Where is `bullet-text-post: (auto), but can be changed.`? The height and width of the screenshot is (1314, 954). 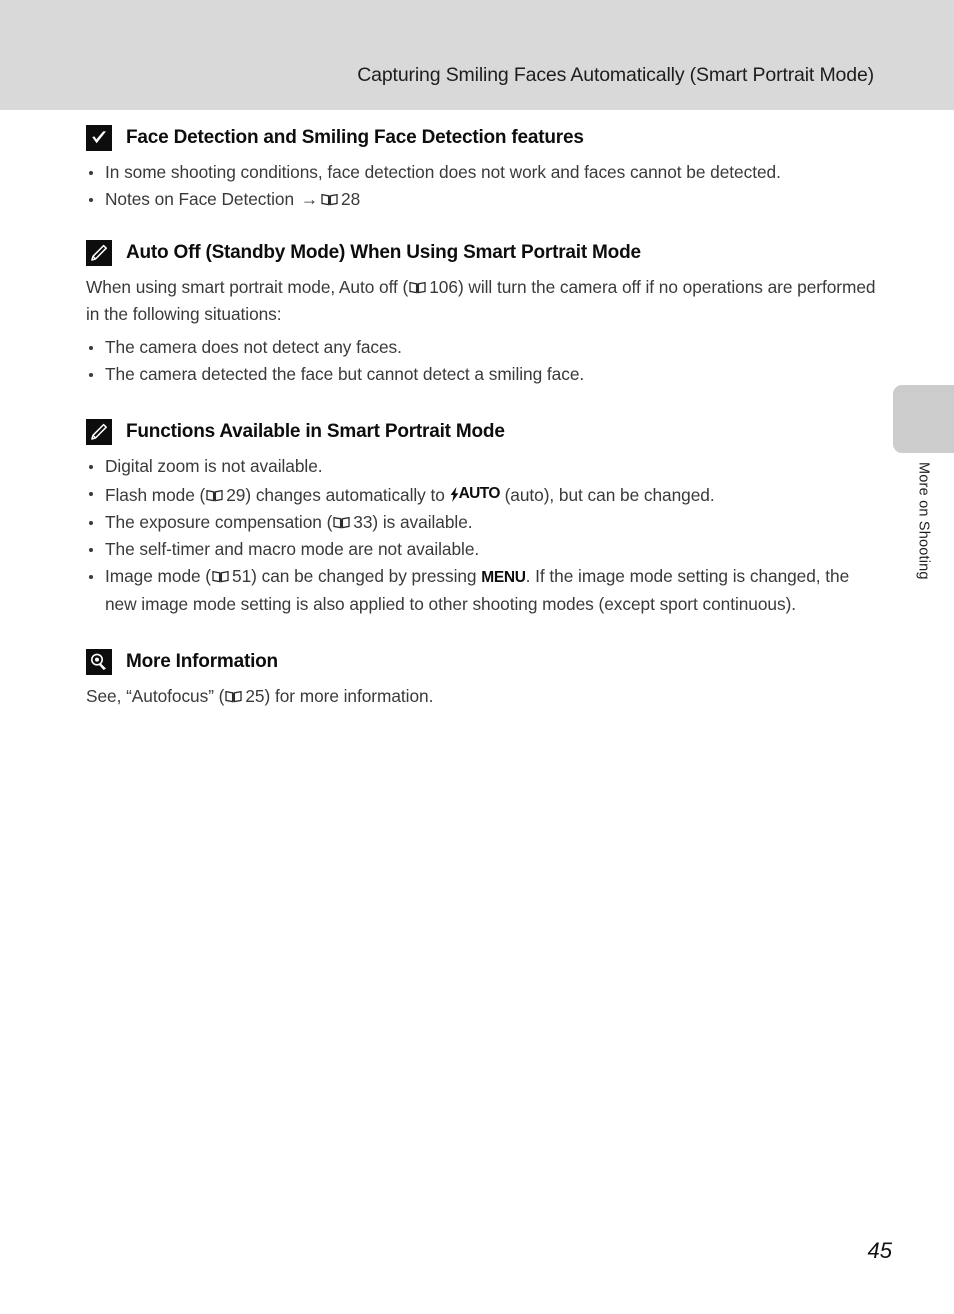 bullet-text-post: (auto), but can be changed. is located at coordinates (607, 495).